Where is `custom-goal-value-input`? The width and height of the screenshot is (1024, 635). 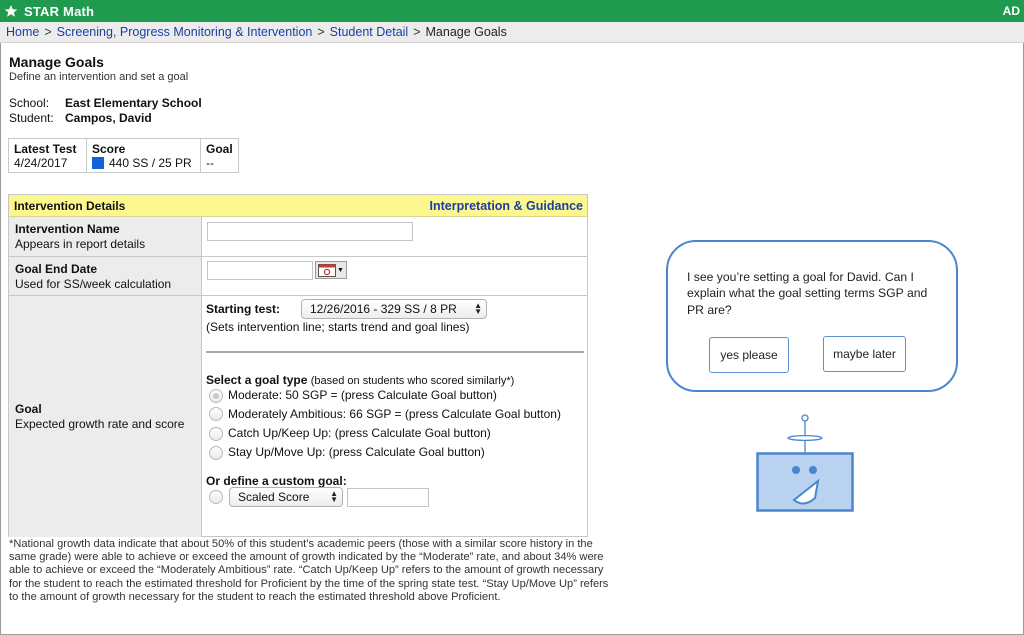
custom-goal-value-input is located at coordinates (388, 497).